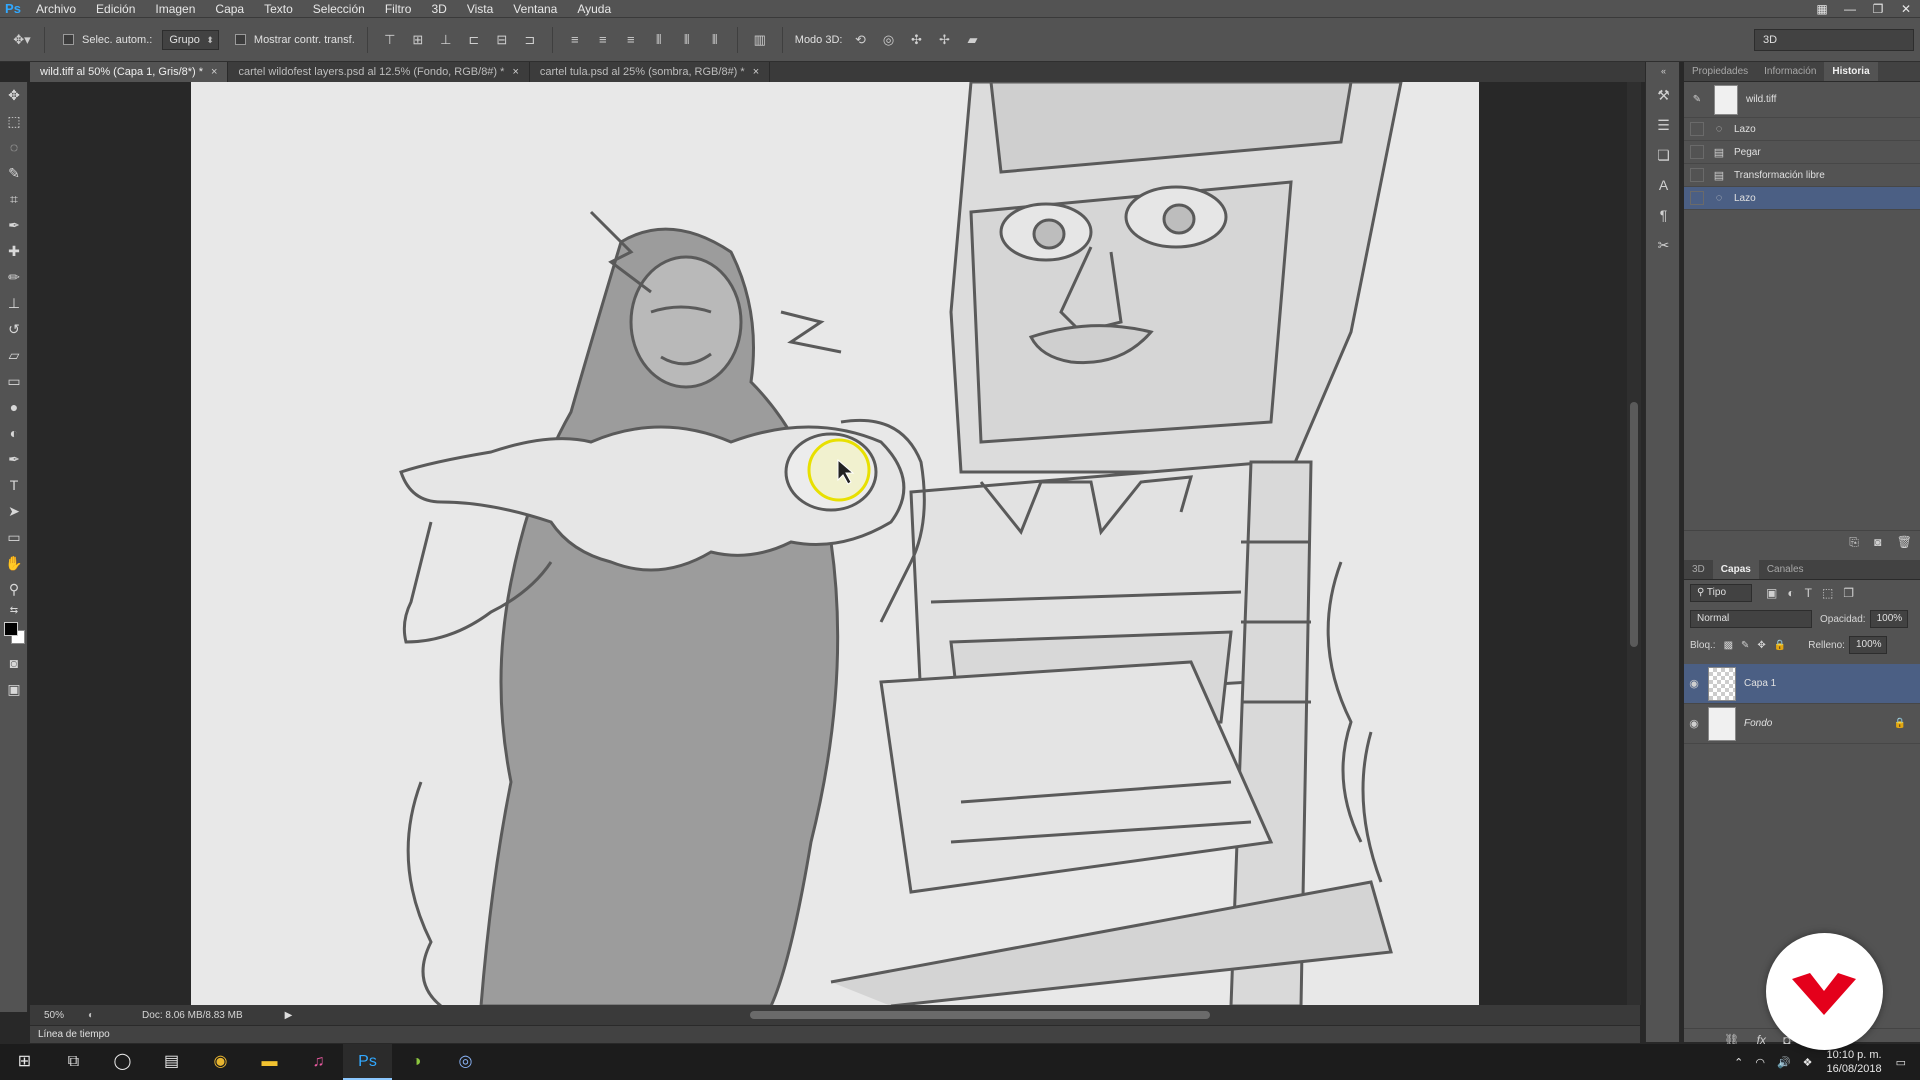  Describe the element at coordinates (916, 40) in the screenshot. I see `pan-3d-icon: ✣` at that location.